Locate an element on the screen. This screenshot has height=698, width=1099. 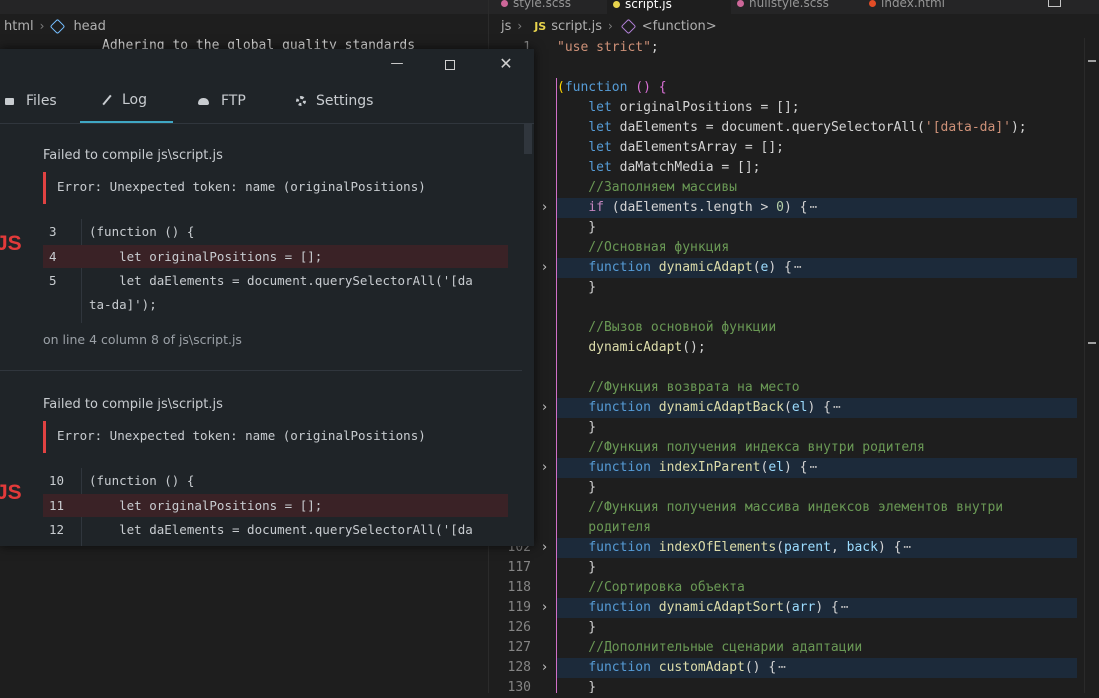
code-token: customAdapt is located at coordinates (701, 667).